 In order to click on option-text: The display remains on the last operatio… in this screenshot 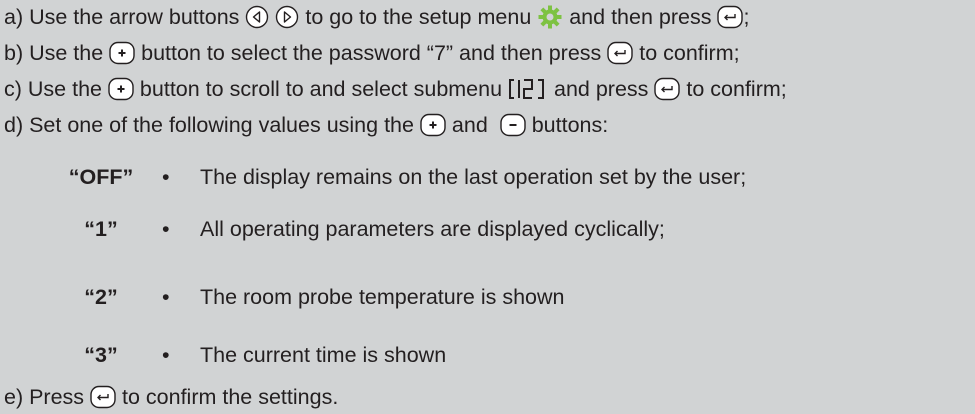, I will do `click(473, 177)`.